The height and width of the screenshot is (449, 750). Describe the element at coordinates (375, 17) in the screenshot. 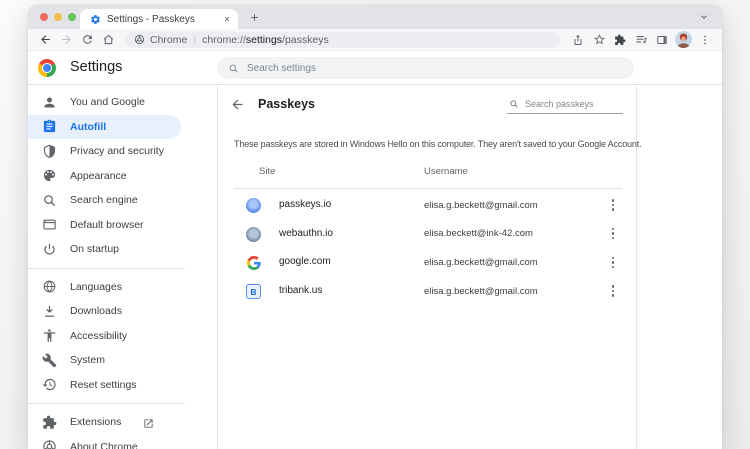

I see `tab-strip: Settings - Passkeys` at that location.